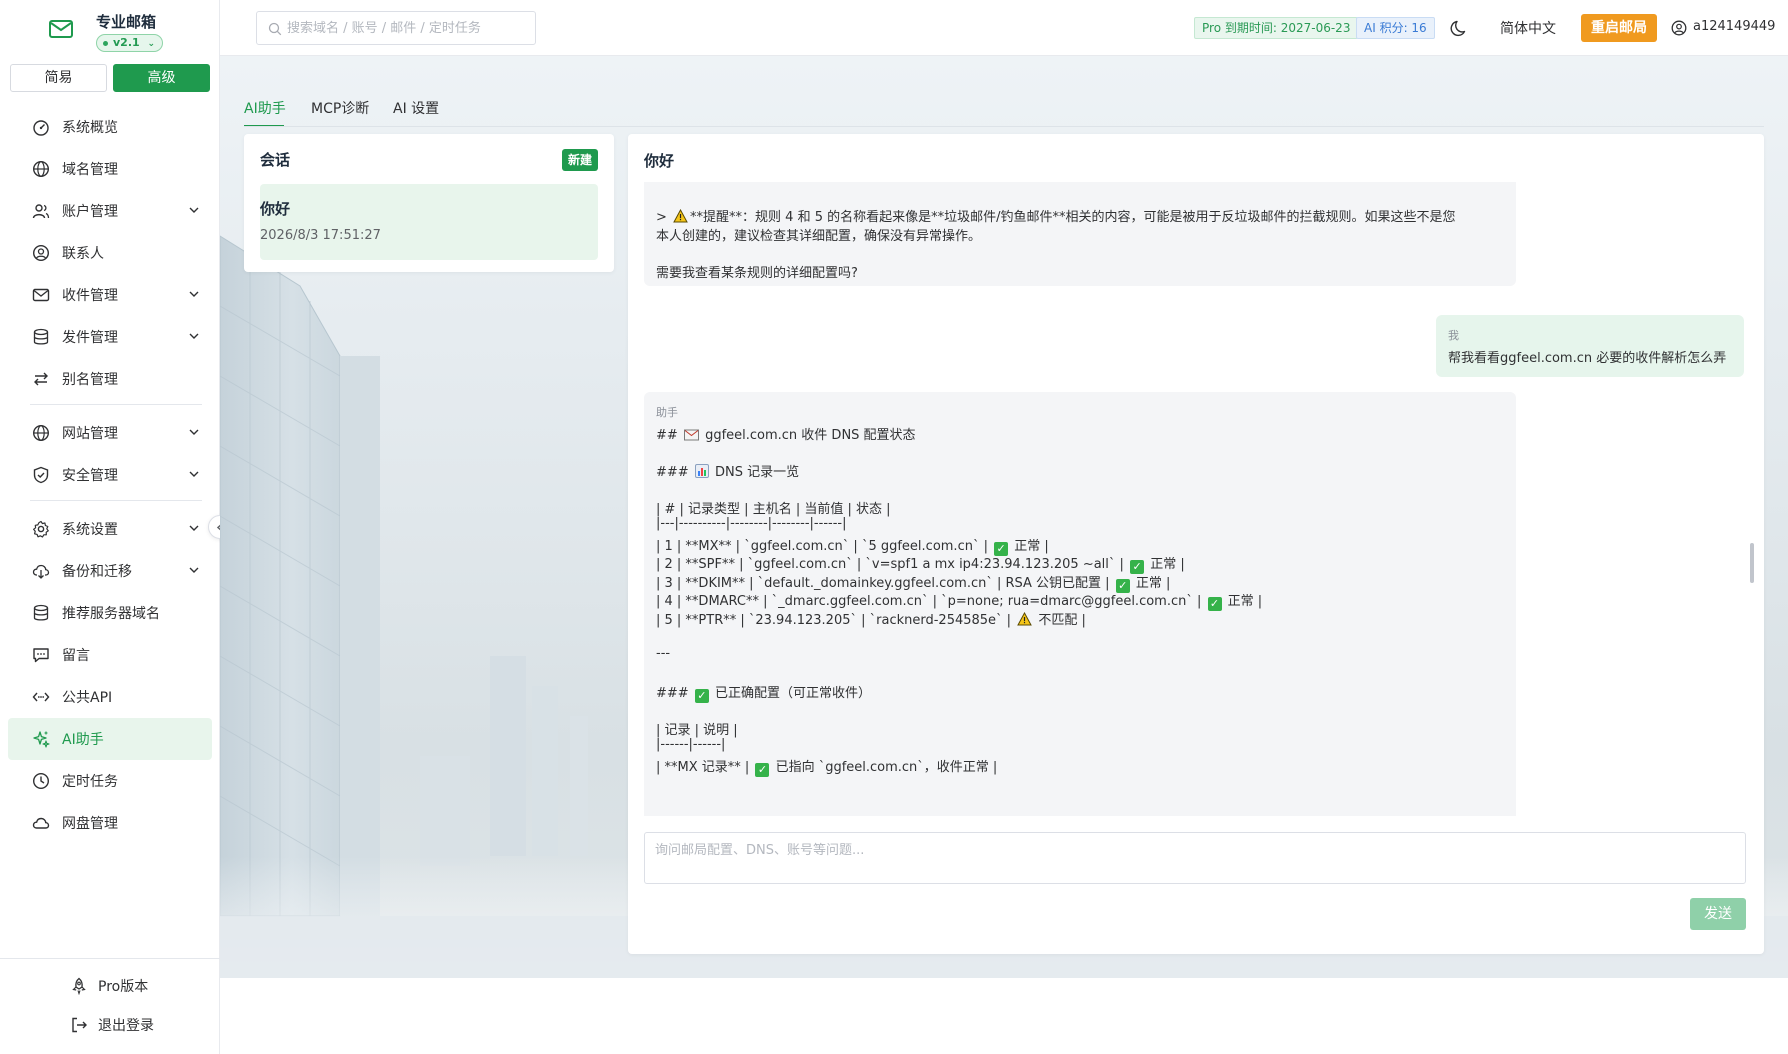 The image size is (1788, 1054). What do you see at coordinates (810, 435) in the screenshot?
I see `message-heading: ggfeel.com.cn 收件 DNS 配置状态` at bounding box center [810, 435].